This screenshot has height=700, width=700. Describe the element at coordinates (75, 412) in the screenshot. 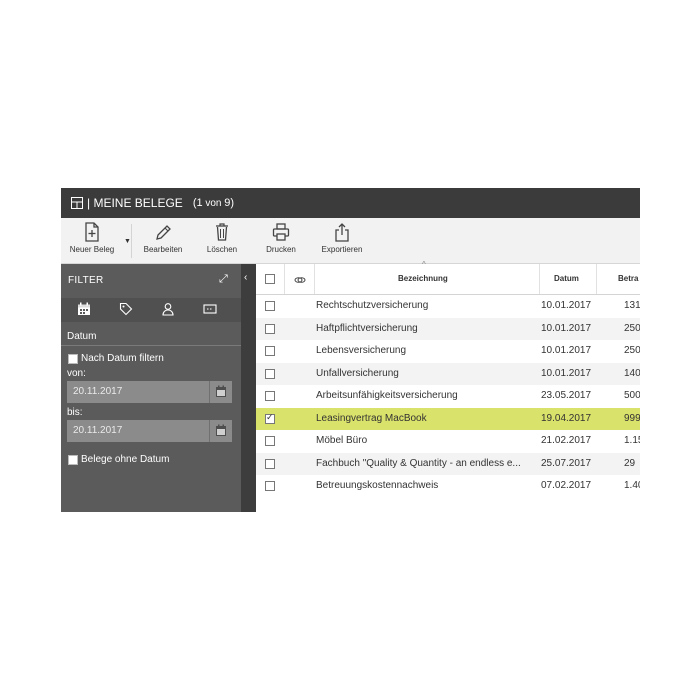

I see `to-label: bis:` at that location.